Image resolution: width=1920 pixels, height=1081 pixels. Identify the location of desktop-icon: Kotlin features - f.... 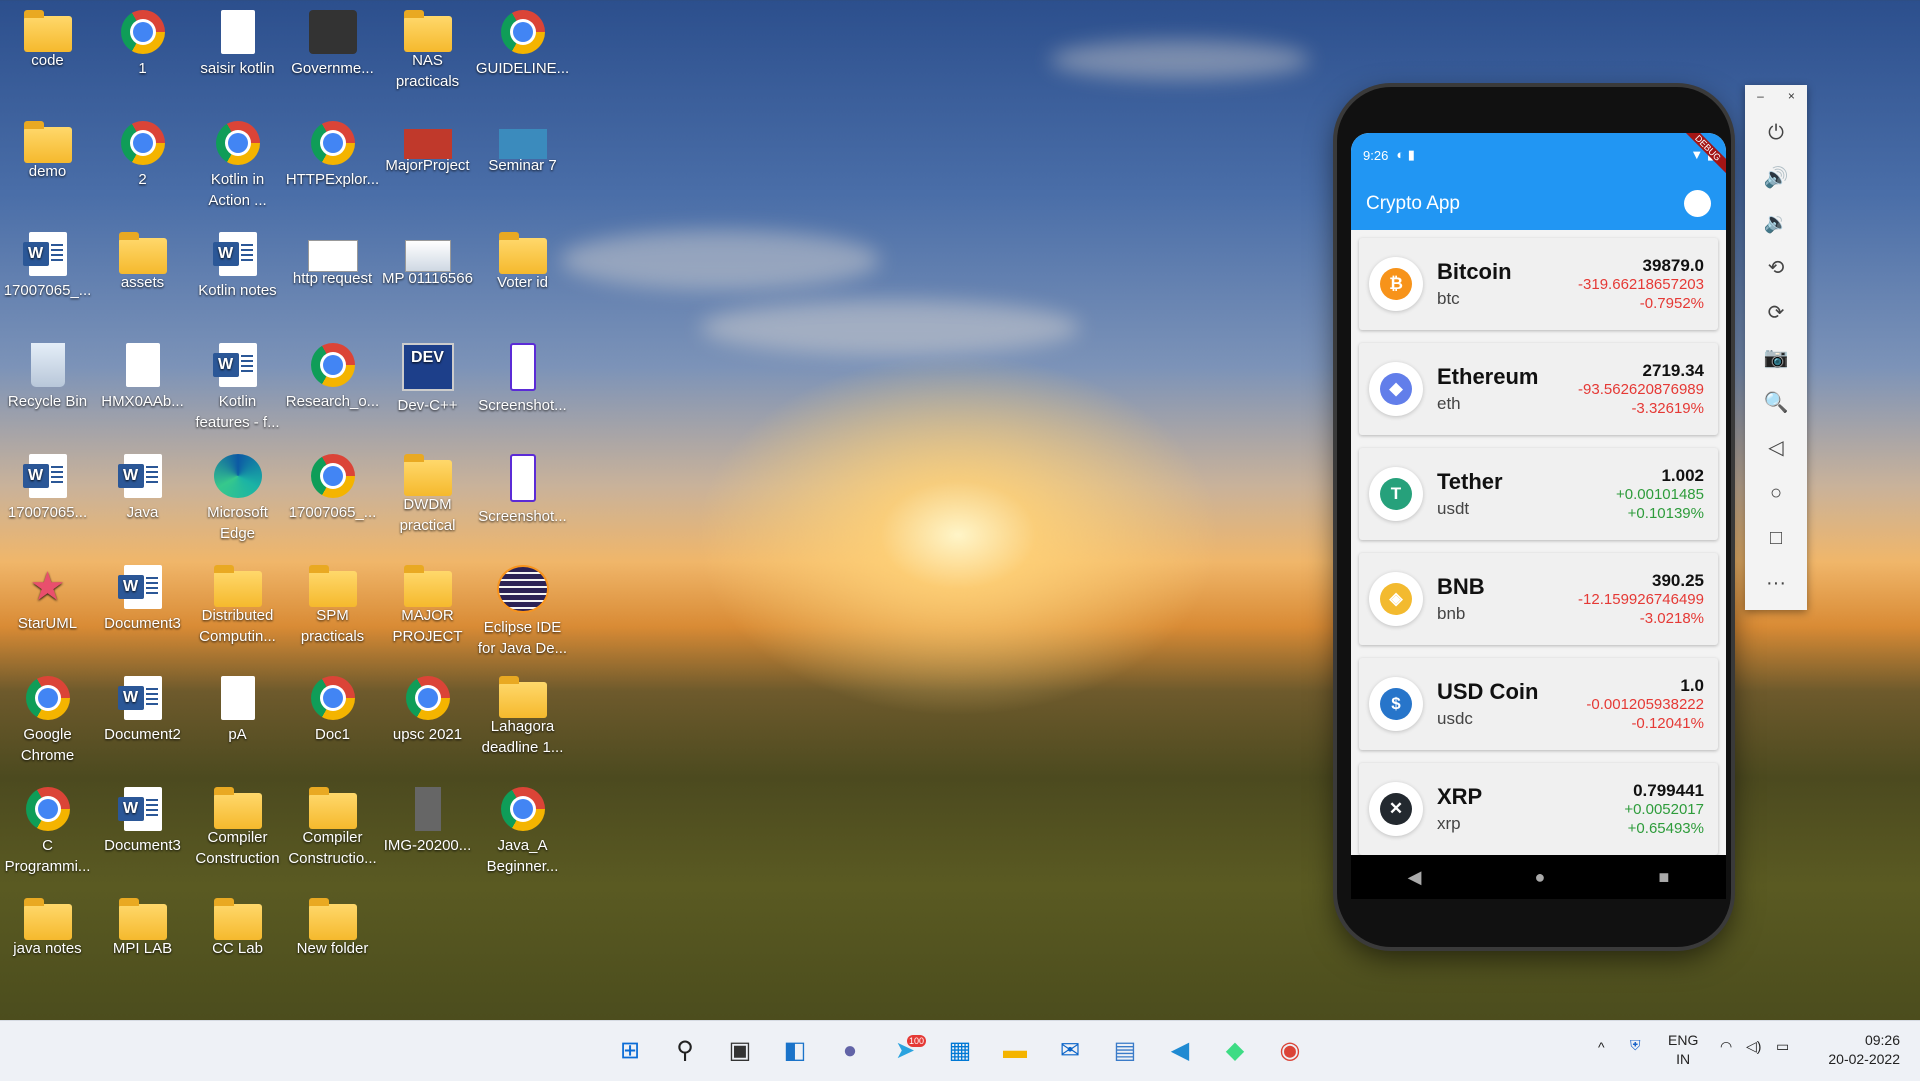
(237, 384).